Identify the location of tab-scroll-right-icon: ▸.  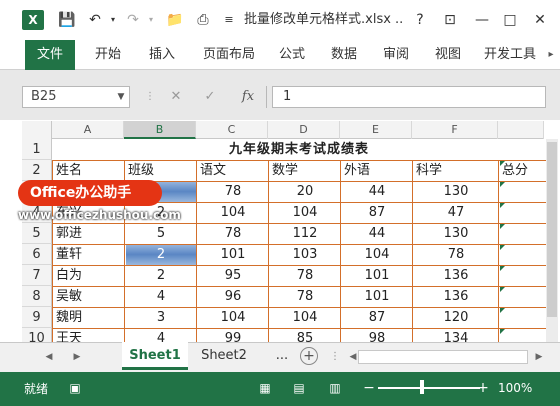
(551, 55).